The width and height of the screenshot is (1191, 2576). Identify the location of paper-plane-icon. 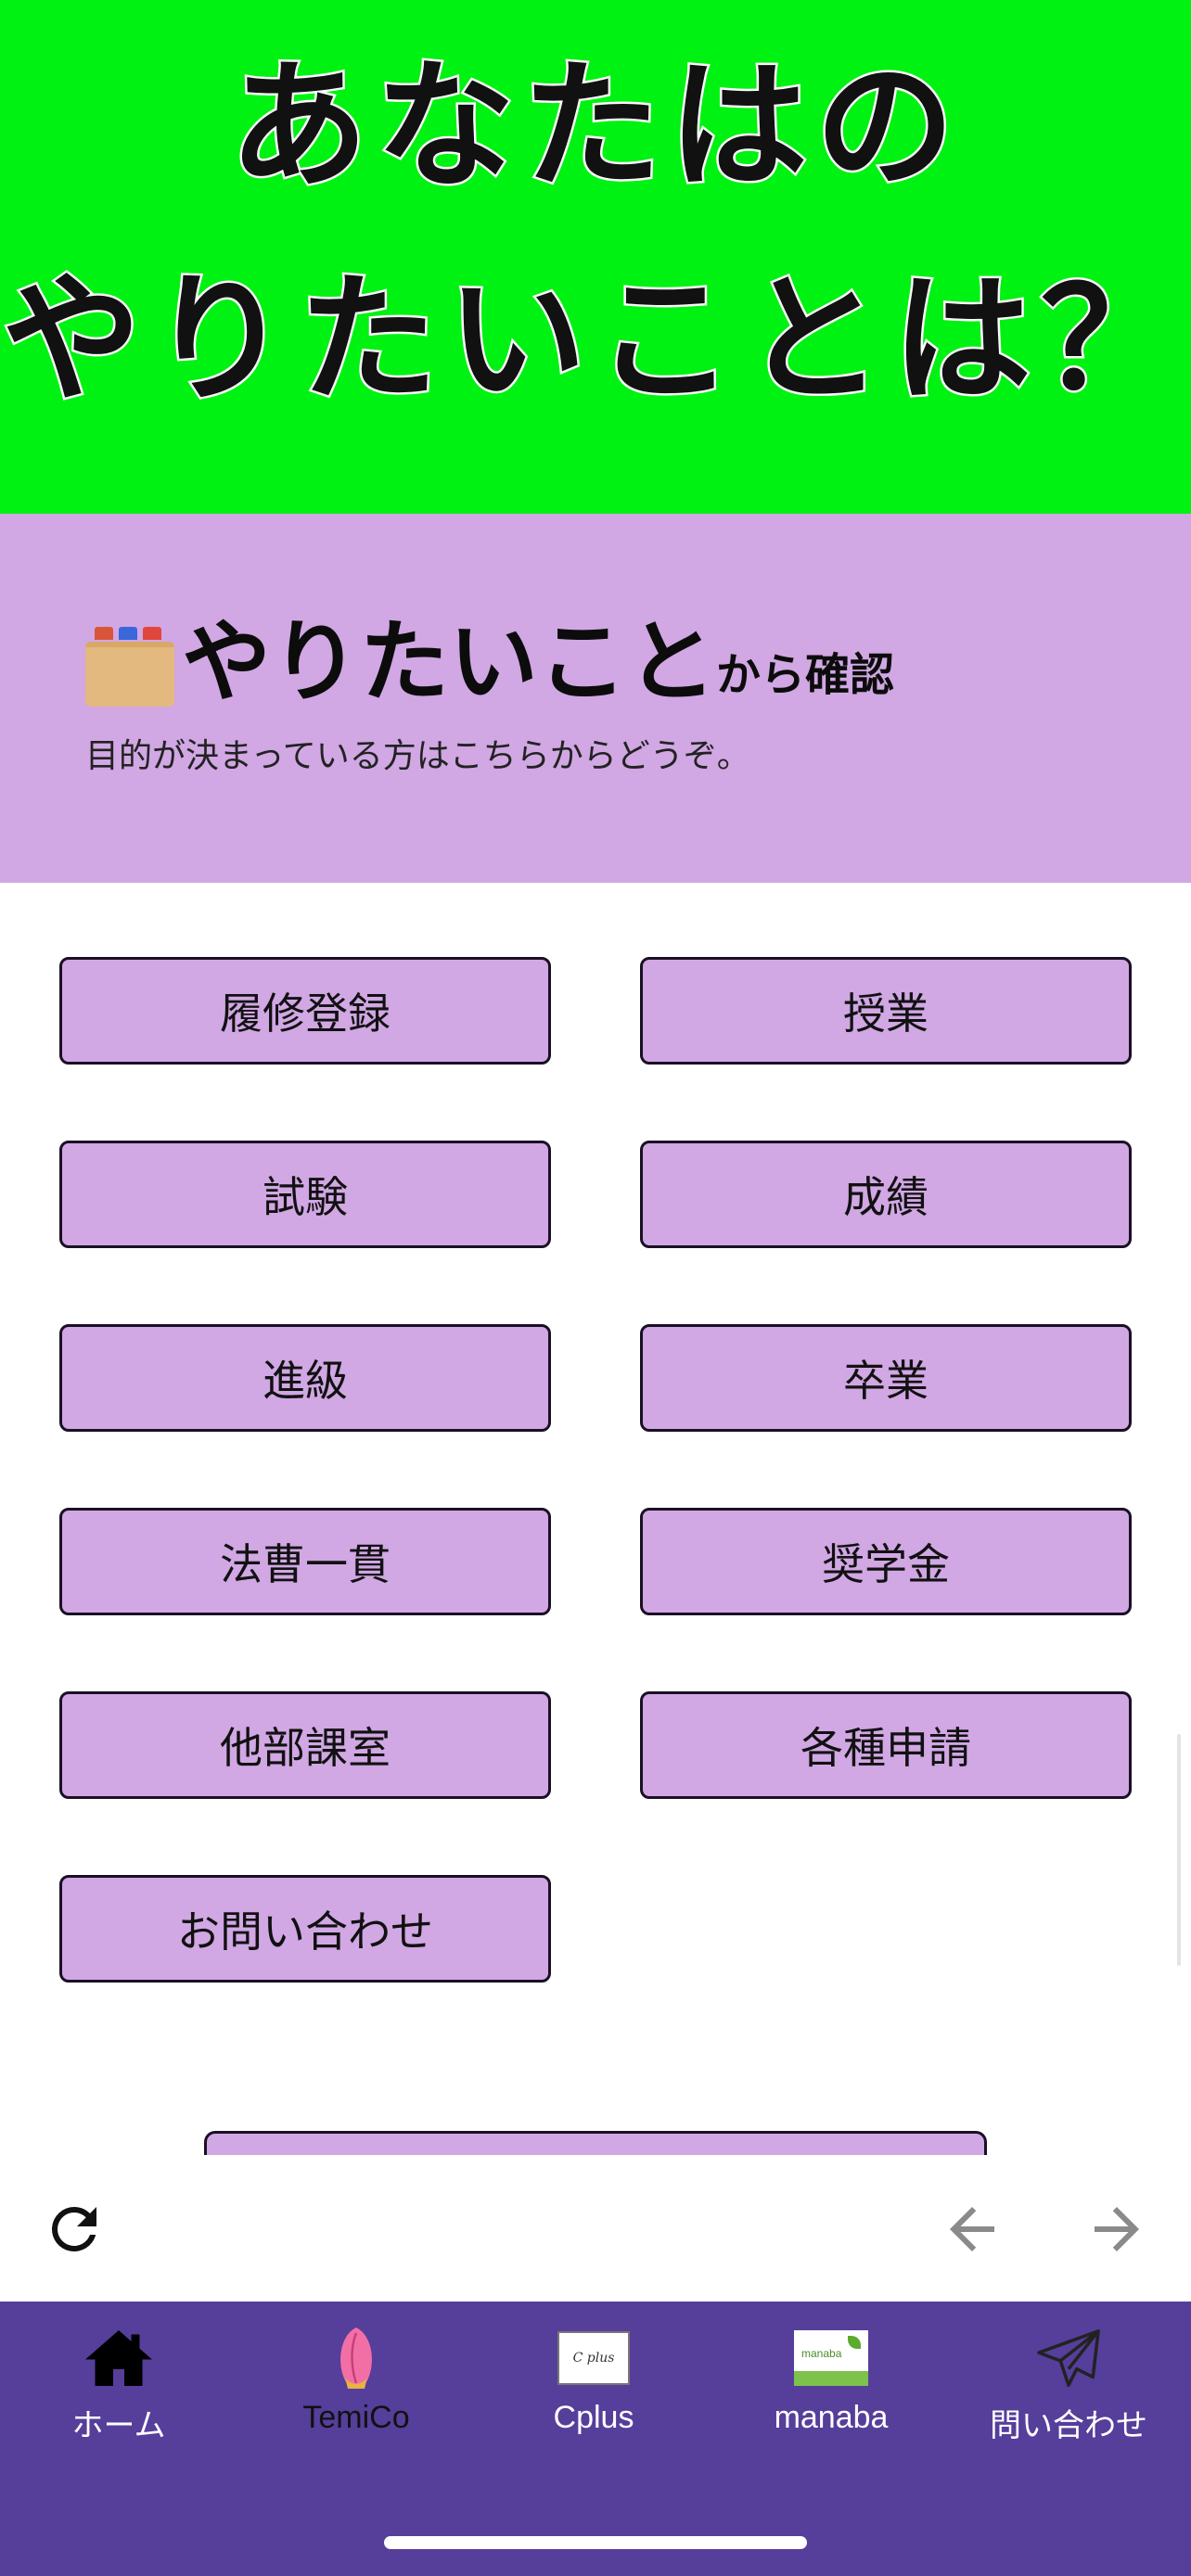
(1068, 2358).